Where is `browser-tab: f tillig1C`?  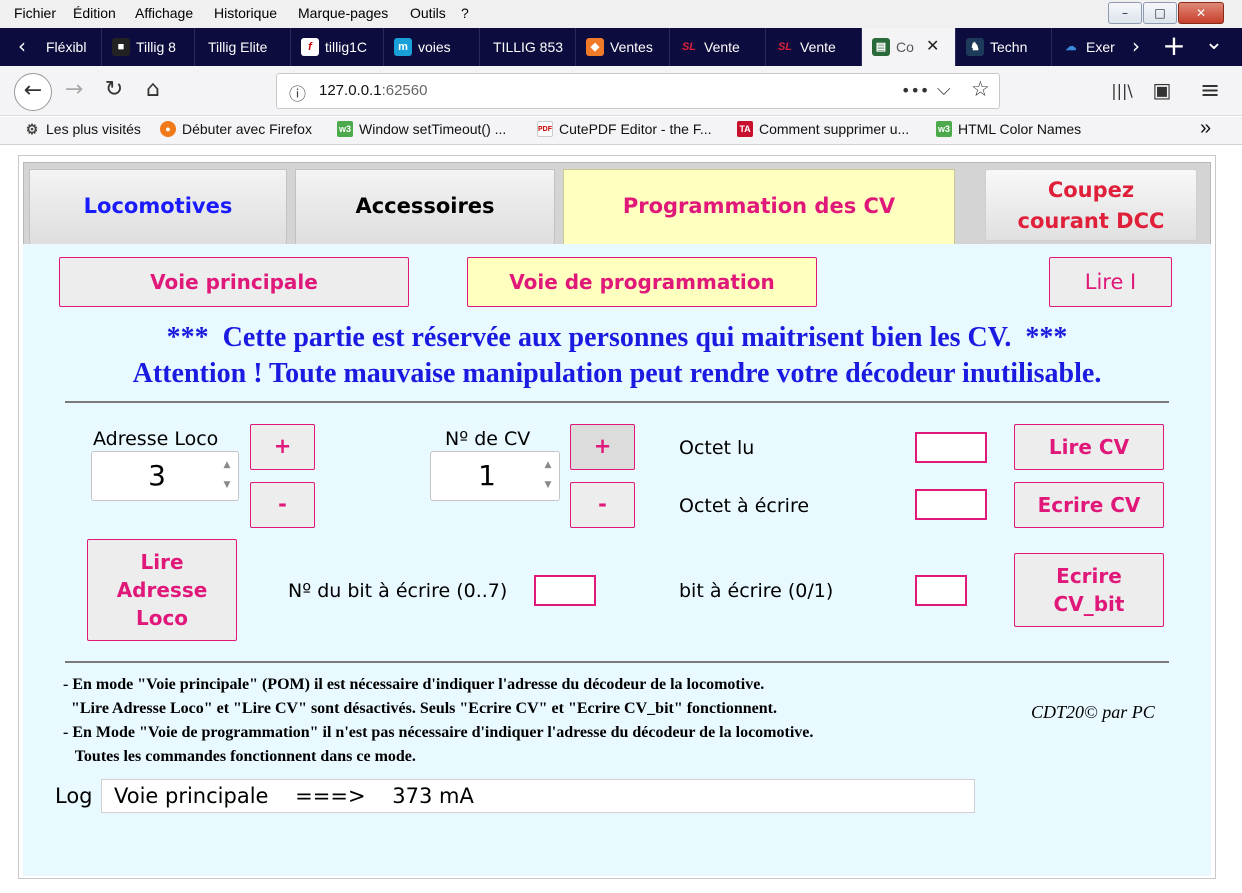
browser-tab: f tillig1C is located at coordinates (337, 47).